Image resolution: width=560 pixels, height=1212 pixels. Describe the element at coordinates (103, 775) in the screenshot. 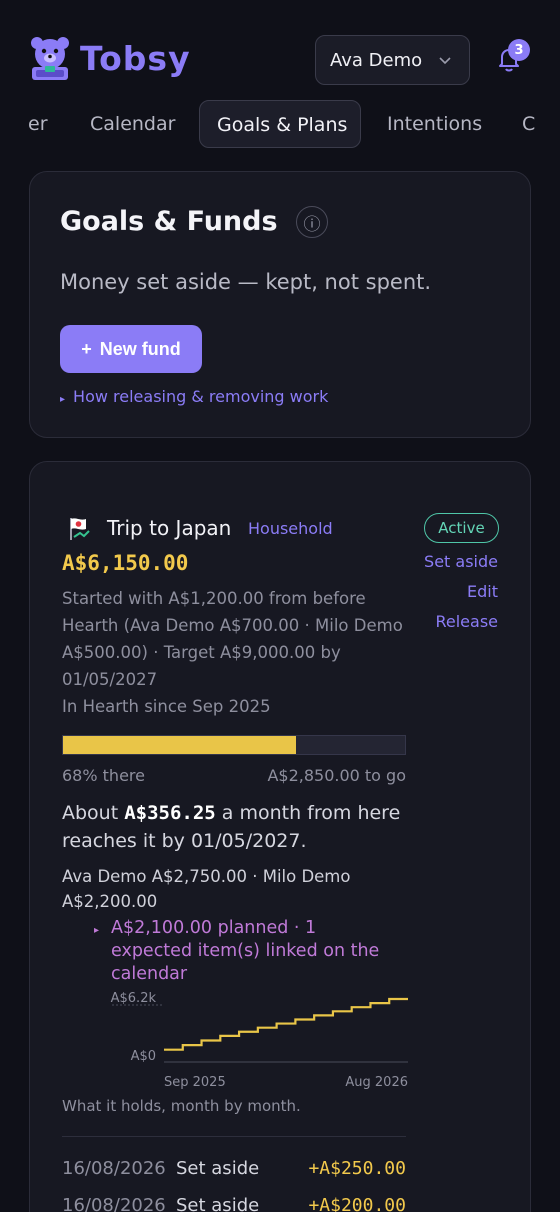

I see `progress-label: 68% there` at that location.